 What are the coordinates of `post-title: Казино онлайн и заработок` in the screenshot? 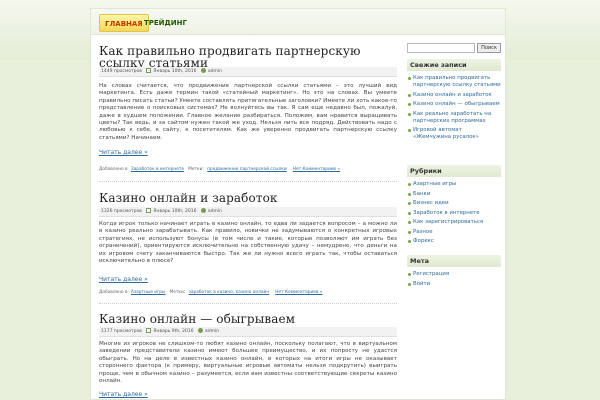 It's located at (248, 198).